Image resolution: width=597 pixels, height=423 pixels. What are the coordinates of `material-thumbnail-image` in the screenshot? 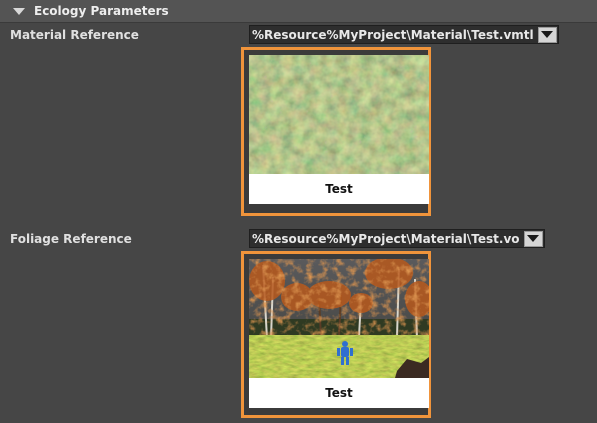 It's located at (339, 114).